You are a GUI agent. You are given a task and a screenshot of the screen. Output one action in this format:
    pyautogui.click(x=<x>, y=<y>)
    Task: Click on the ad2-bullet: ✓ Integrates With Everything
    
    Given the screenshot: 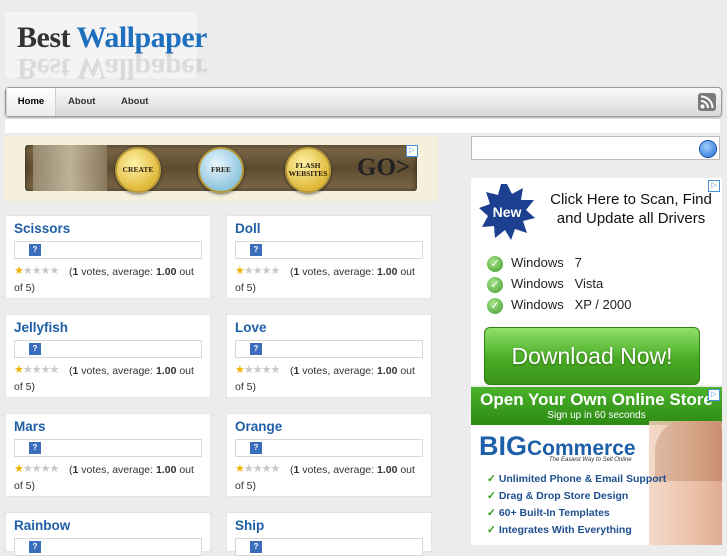 What is the action you would take?
    pyautogui.click(x=559, y=530)
    